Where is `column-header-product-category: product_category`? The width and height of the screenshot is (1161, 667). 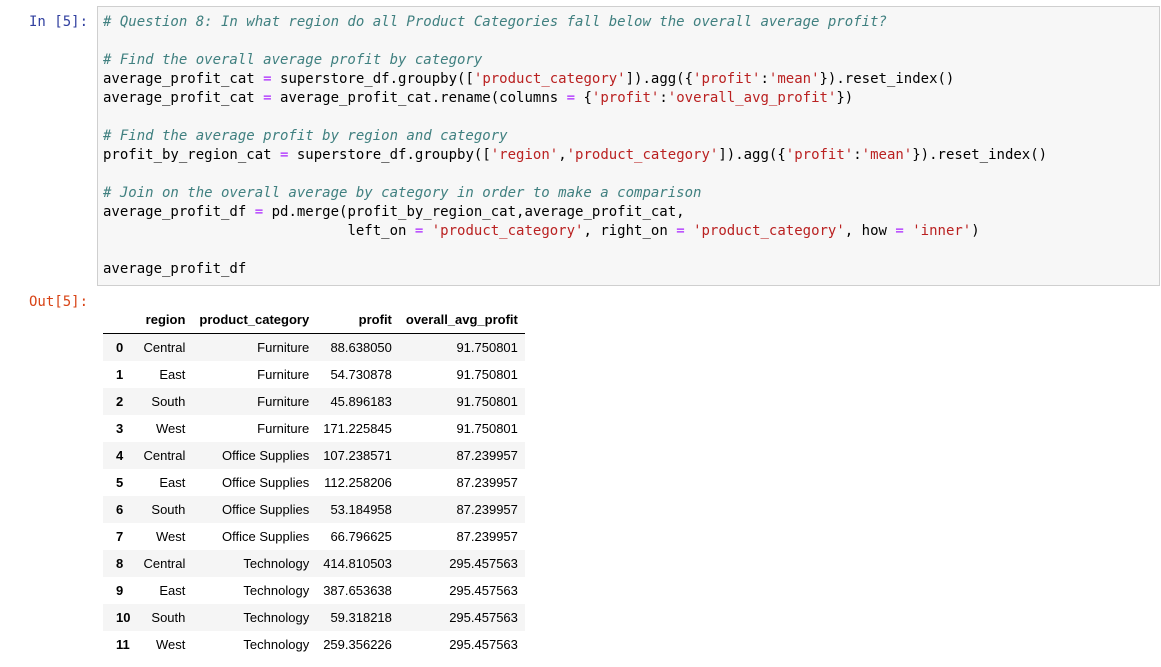
column-header-product-category: product_category is located at coordinates (254, 320).